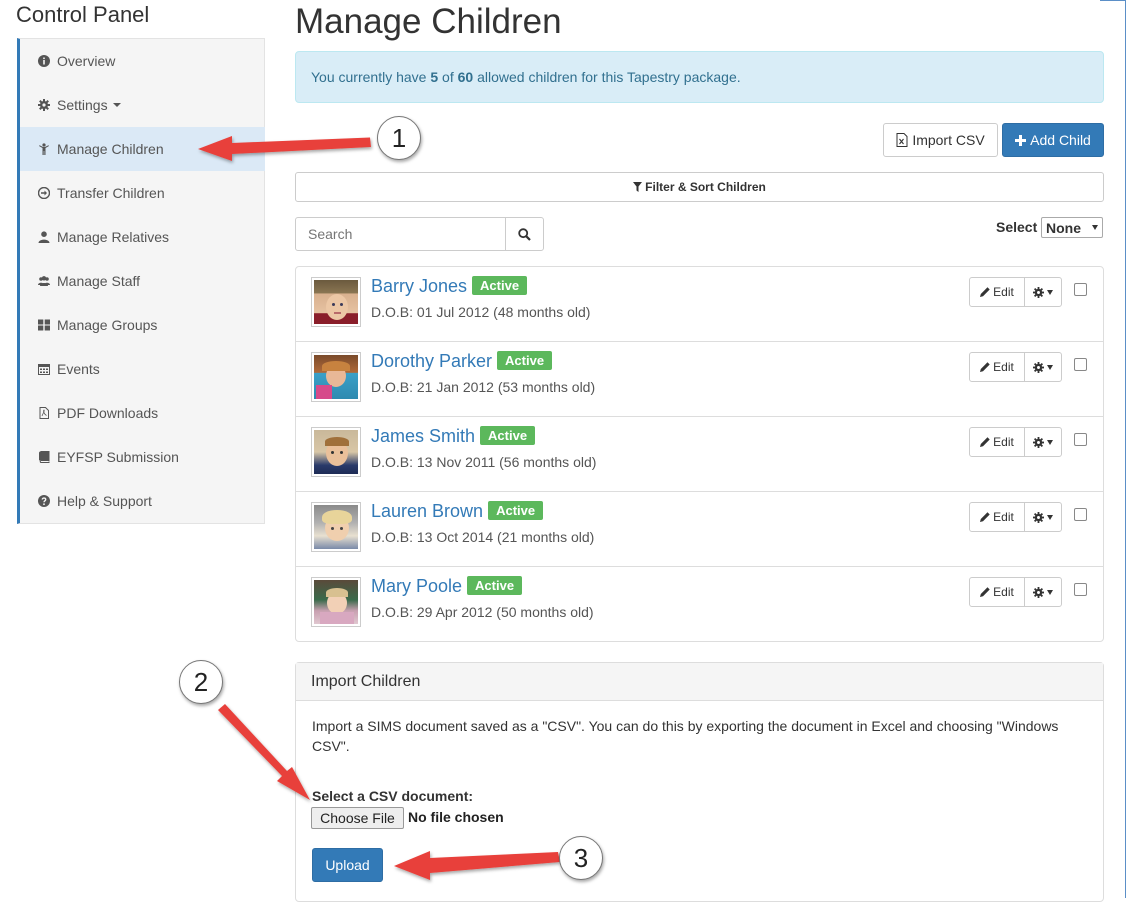 Image resolution: width=1126 pixels, height=902 pixels. I want to click on grid-icon, so click(44, 325).